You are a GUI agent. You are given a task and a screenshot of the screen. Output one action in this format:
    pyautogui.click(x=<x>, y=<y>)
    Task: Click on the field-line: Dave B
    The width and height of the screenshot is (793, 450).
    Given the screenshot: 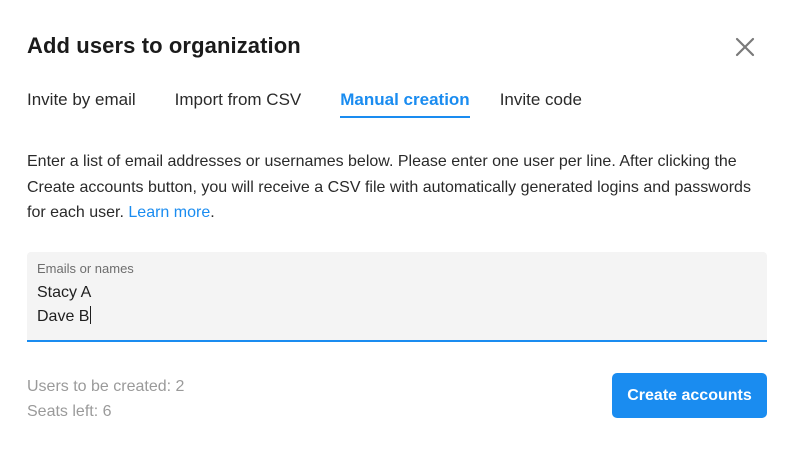 What is the action you would take?
    pyautogui.click(x=64, y=315)
    